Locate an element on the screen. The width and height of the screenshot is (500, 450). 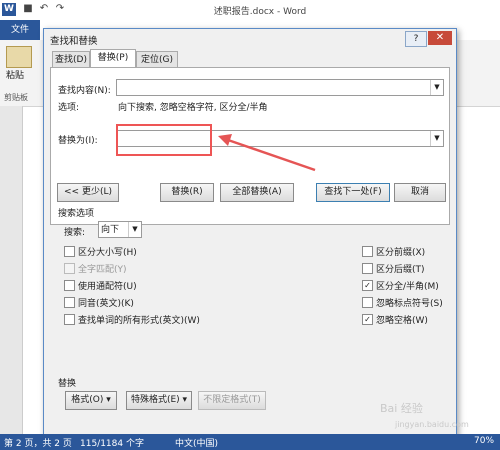
zoom-level: 70% is located at coordinates (484, 441).